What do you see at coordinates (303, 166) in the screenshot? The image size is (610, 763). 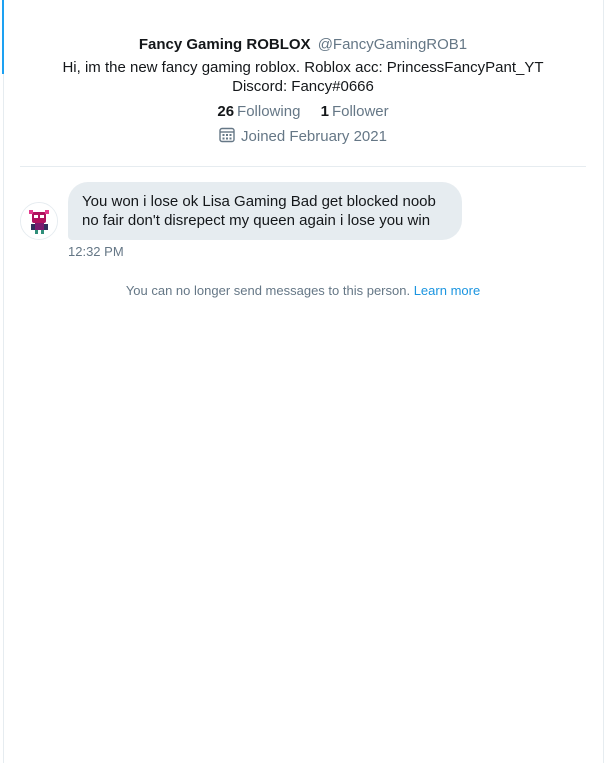 I see `profile-divider` at bounding box center [303, 166].